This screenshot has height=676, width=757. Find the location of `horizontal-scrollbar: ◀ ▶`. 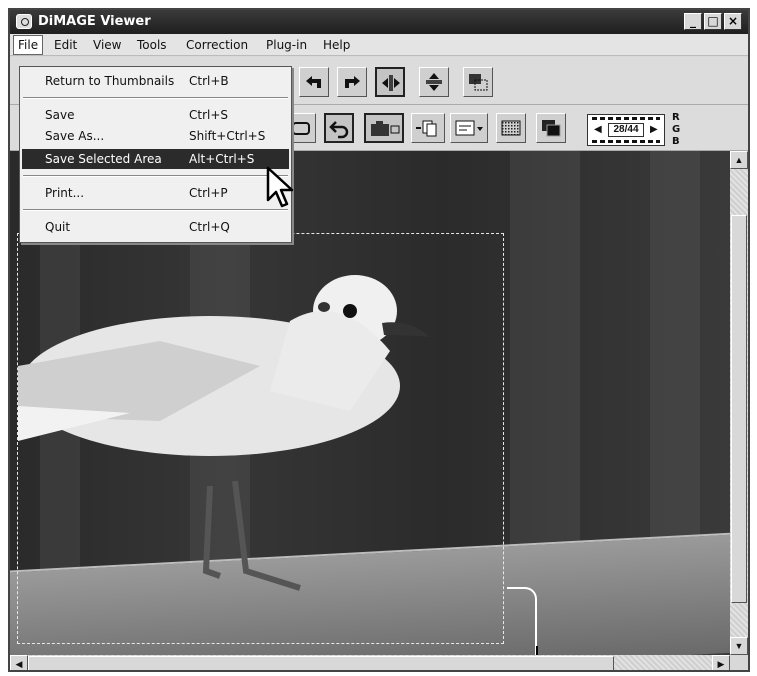

horizontal-scrollbar: ◀ ▶ is located at coordinates (370, 662).